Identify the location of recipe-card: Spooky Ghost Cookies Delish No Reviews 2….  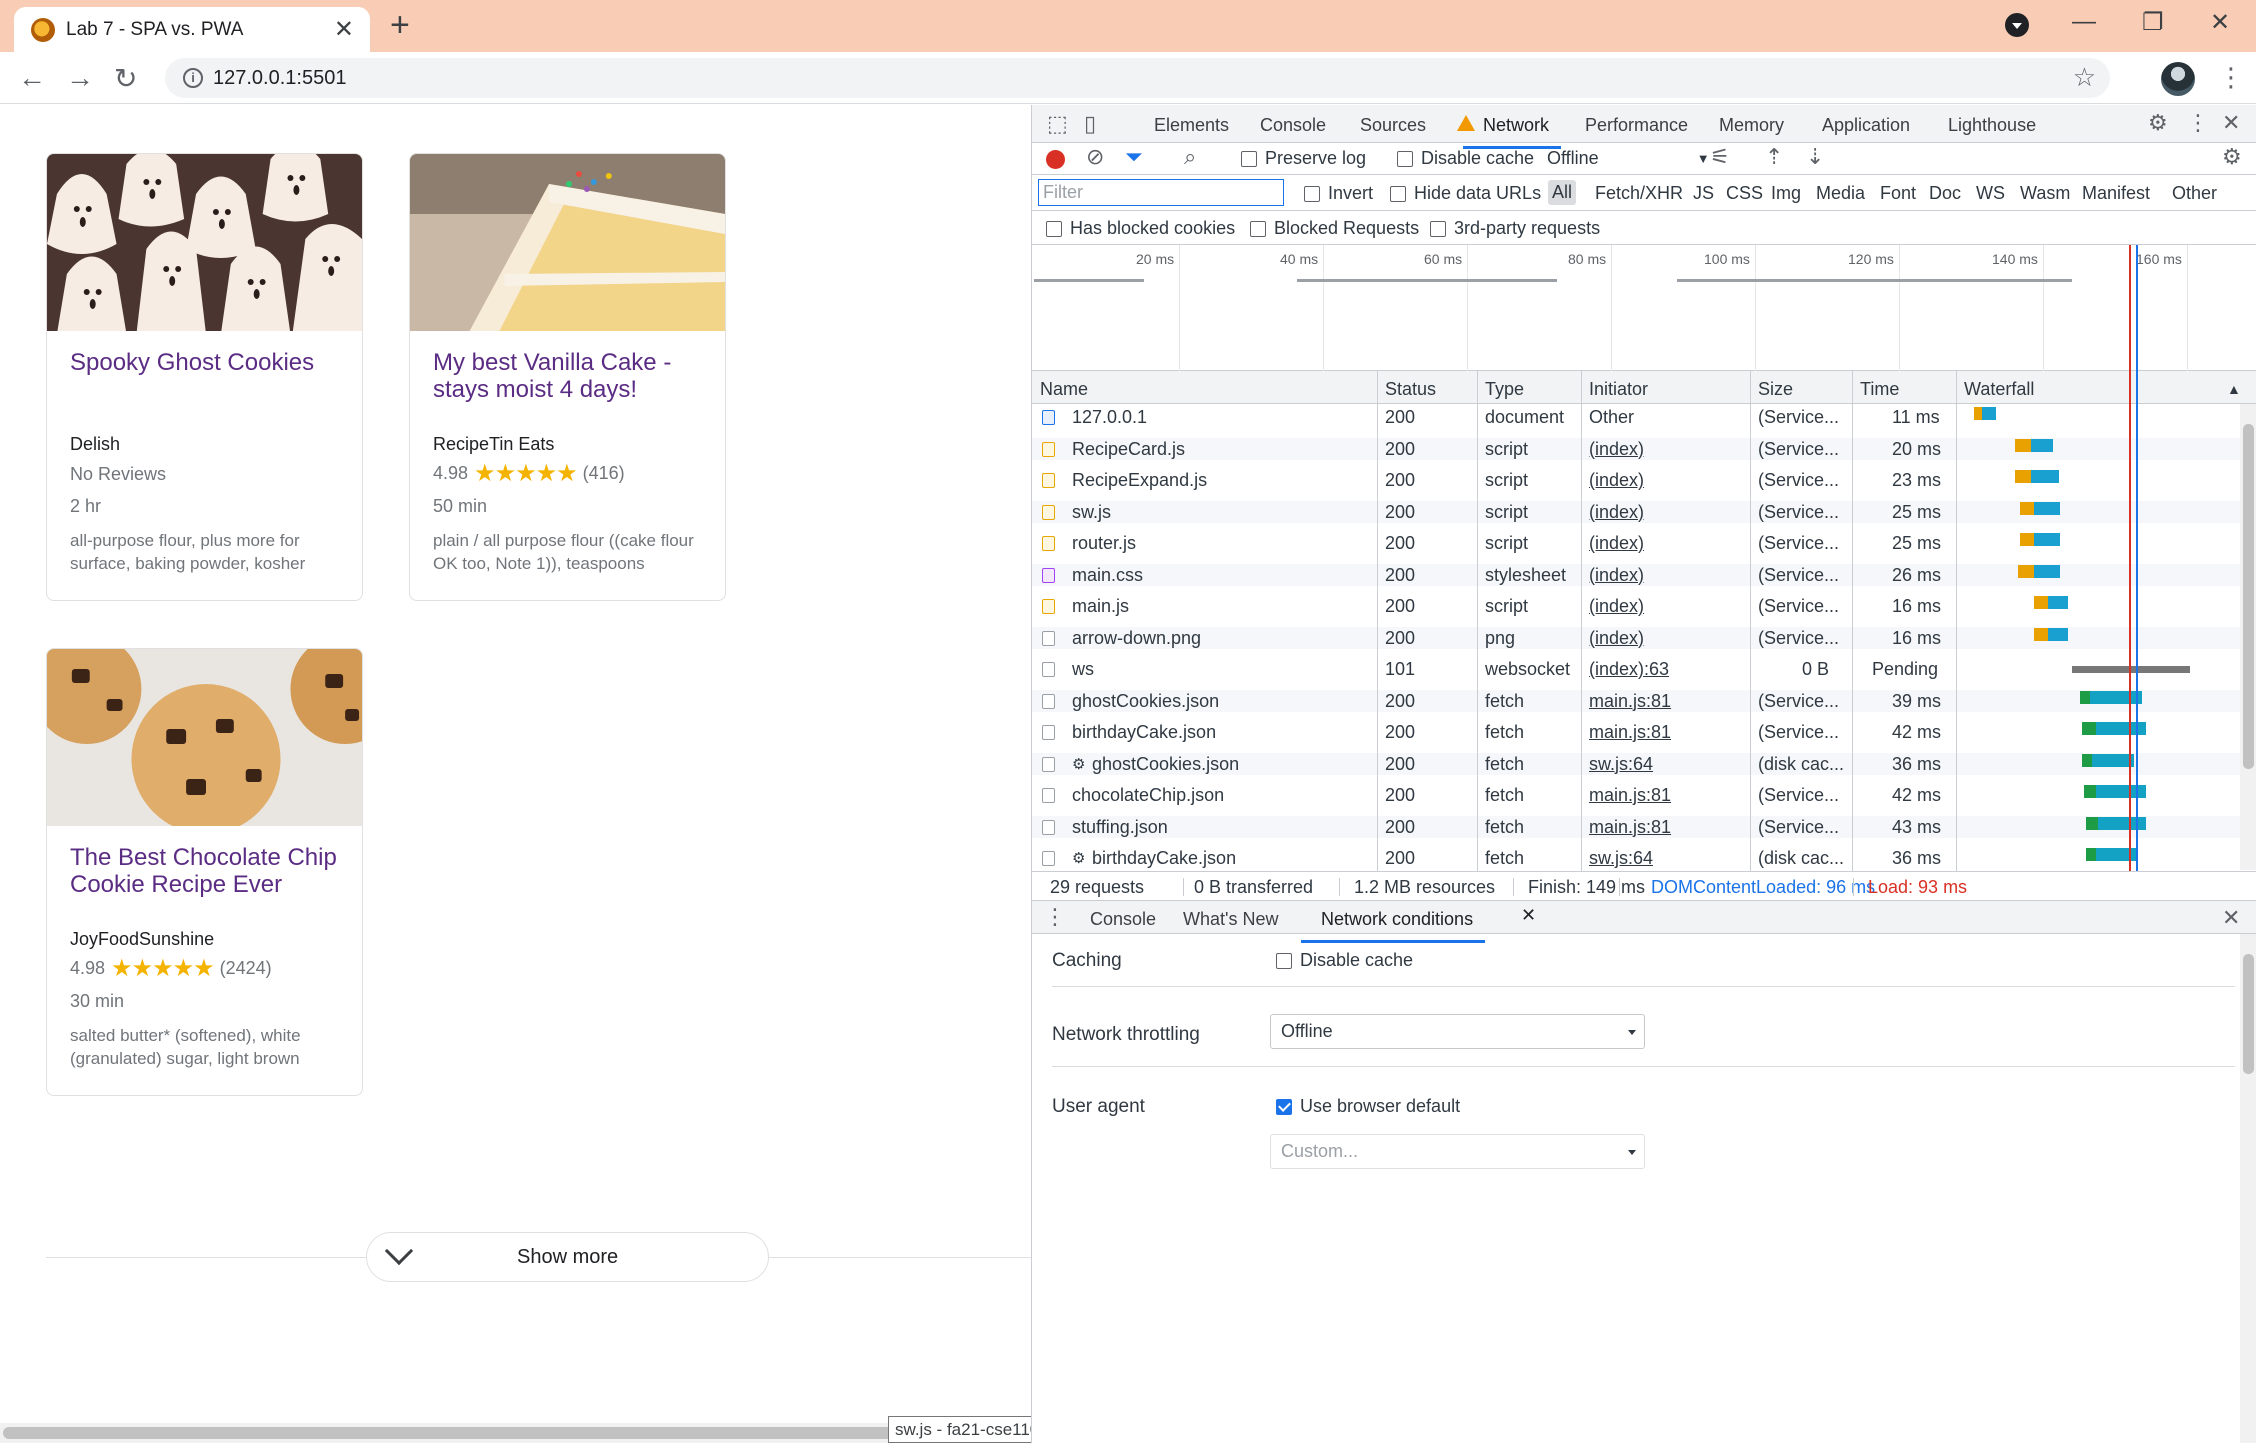
(204, 377).